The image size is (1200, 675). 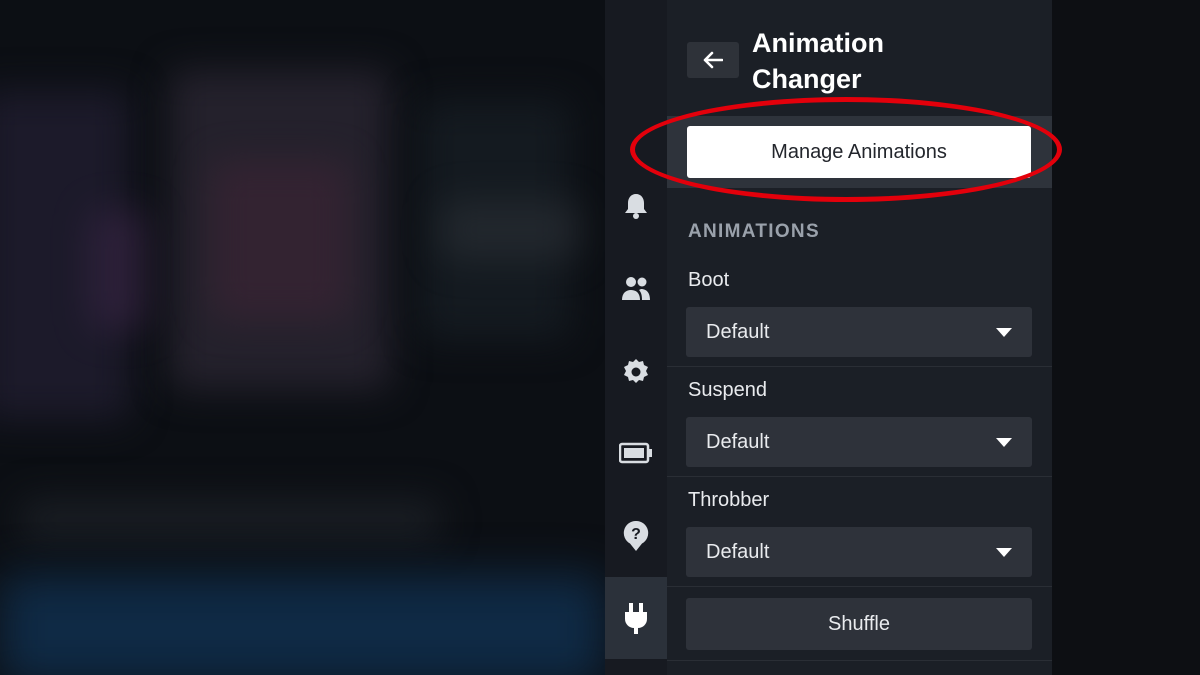 What do you see at coordinates (636, 288) in the screenshot?
I see `friends-icon` at bounding box center [636, 288].